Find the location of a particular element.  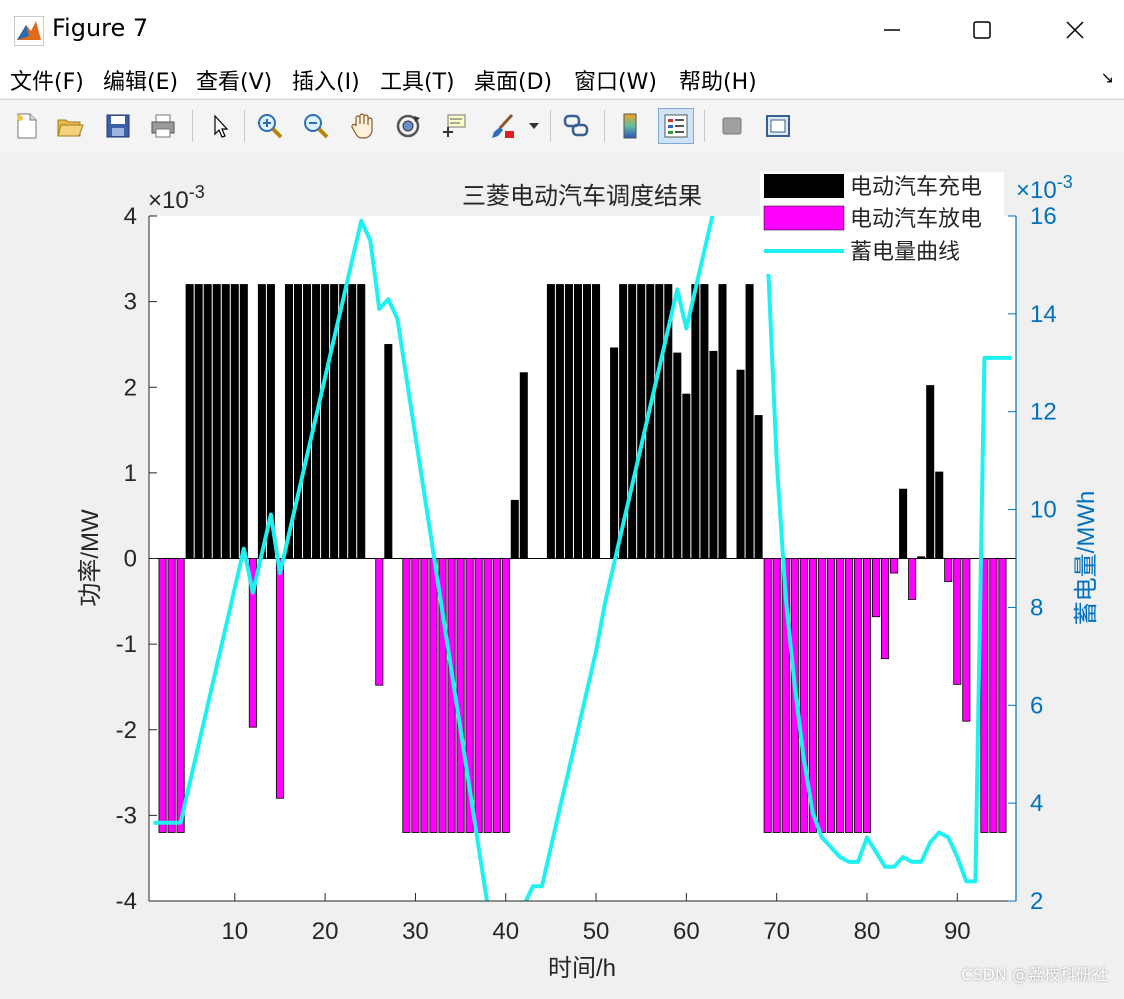

x-tick-label: 50 is located at coordinates (596, 931).